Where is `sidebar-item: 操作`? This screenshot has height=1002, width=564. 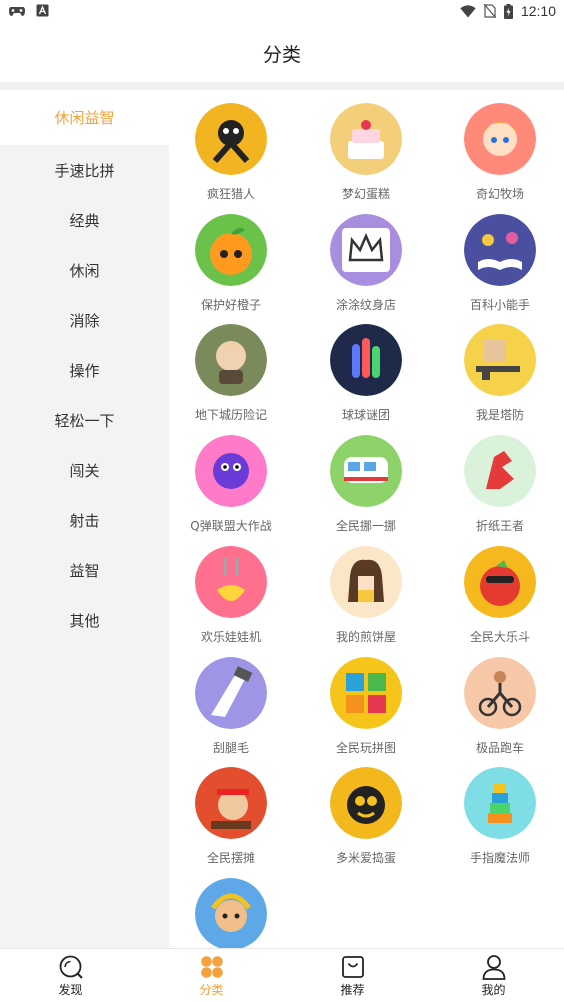
sidebar-item: 操作 is located at coordinates (84, 370).